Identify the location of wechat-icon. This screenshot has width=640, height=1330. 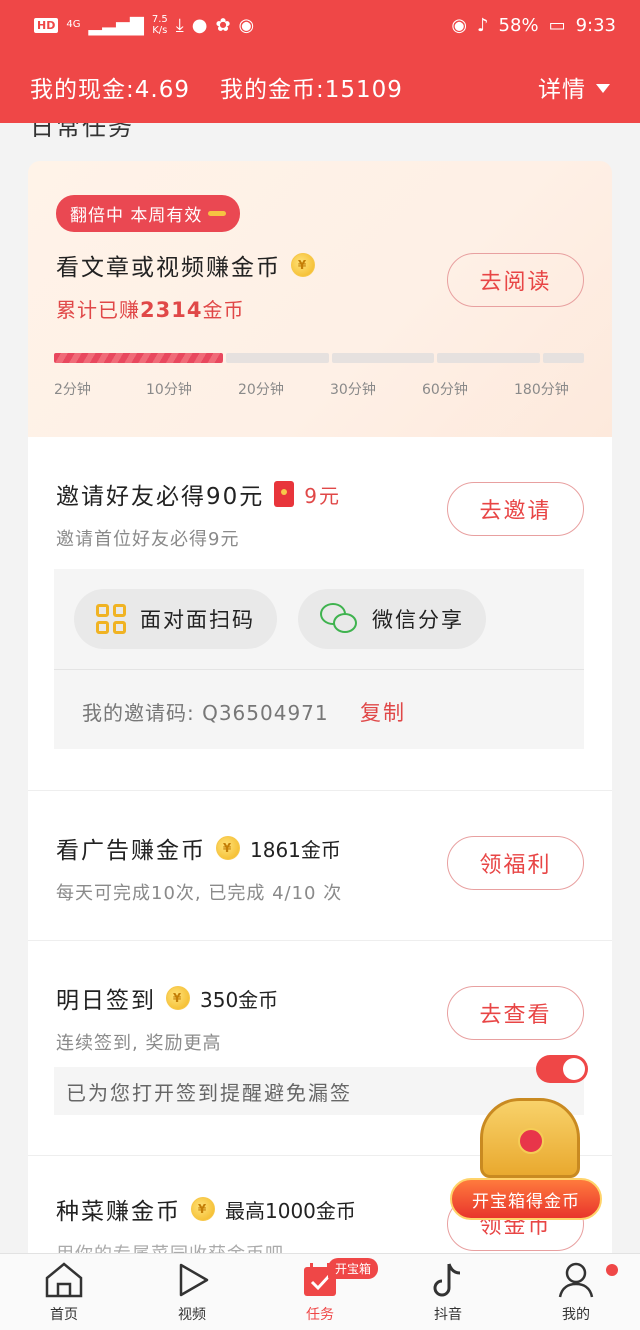
(339, 619).